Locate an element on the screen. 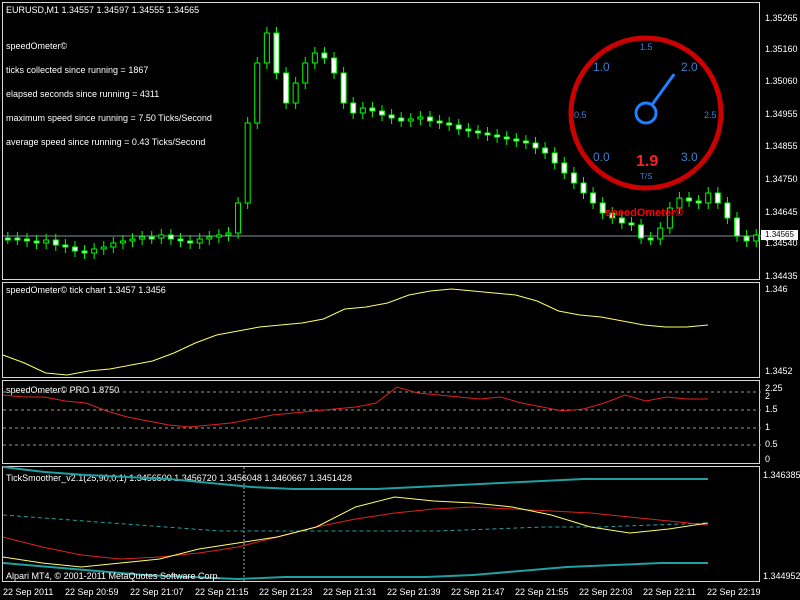  time-label: 22 Sep 2011 is located at coordinates (28, 592).